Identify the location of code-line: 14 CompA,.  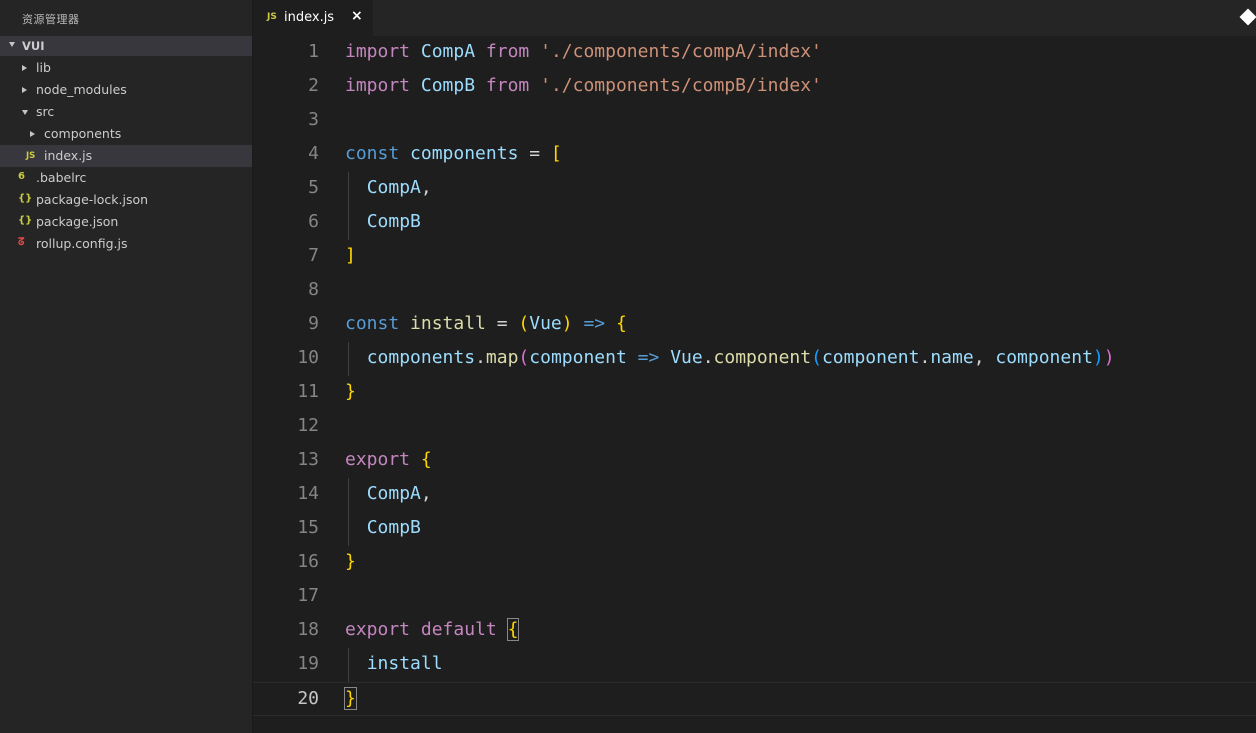
(754, 495).